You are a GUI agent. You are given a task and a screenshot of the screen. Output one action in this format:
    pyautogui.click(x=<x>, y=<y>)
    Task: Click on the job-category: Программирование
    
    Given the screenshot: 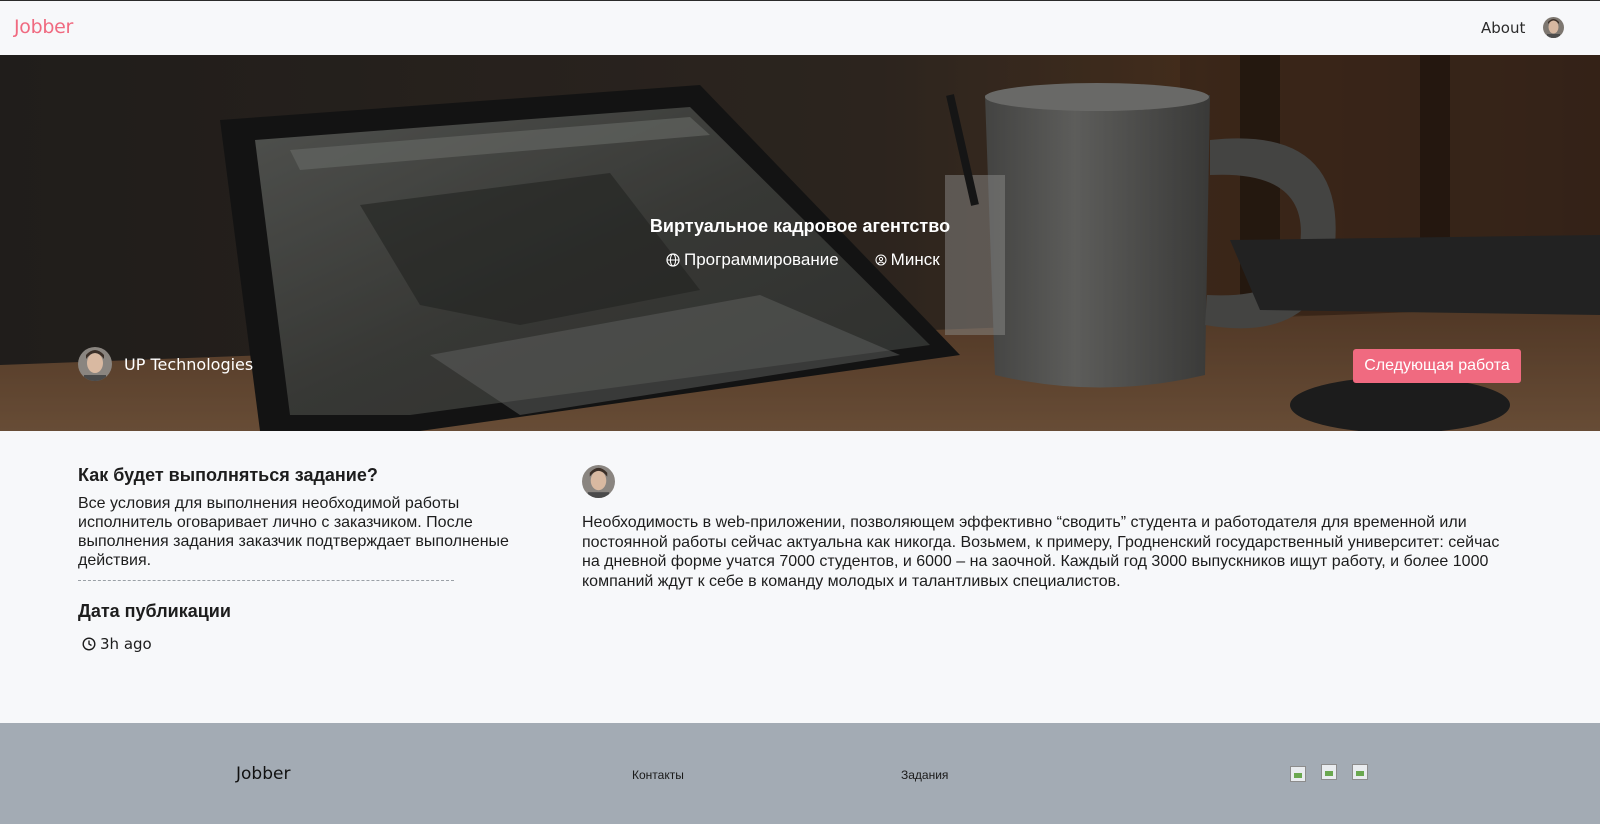 What is the action you would take?
    pyautogui.click(x=752, y=260)
    